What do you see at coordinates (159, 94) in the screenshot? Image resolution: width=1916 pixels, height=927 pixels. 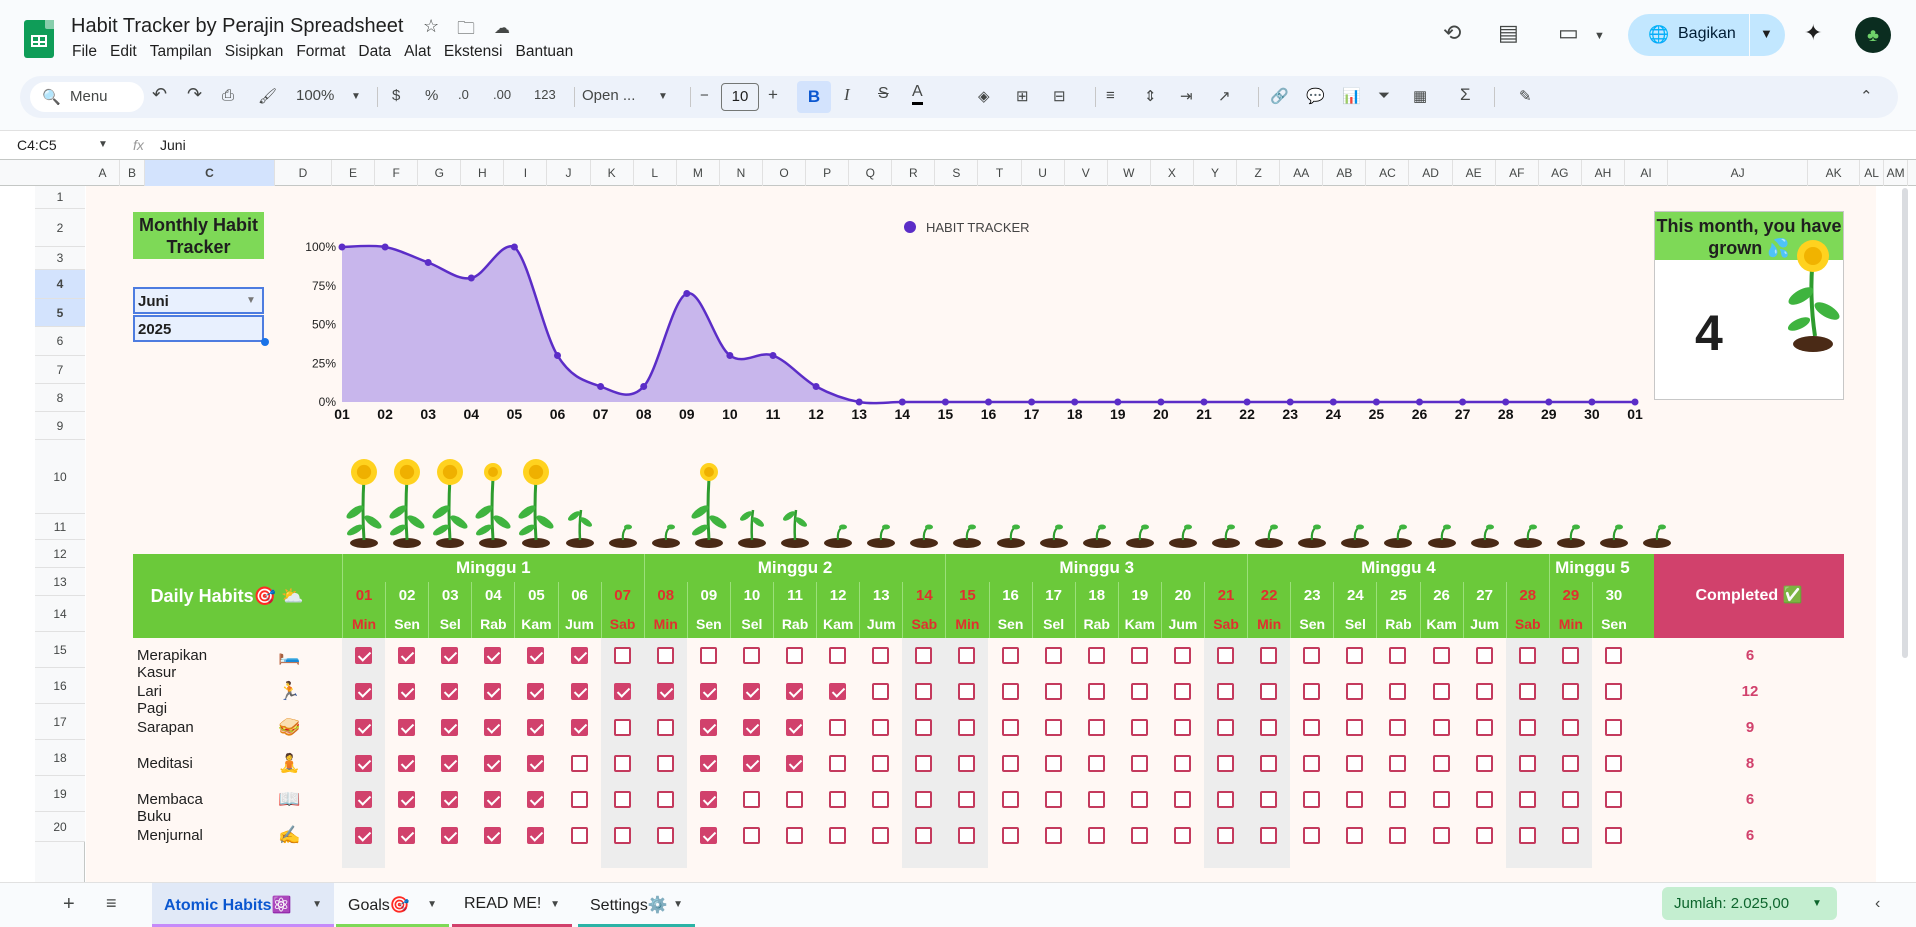 I see `undo-icon: ↶` at bounding box center [159, 94].